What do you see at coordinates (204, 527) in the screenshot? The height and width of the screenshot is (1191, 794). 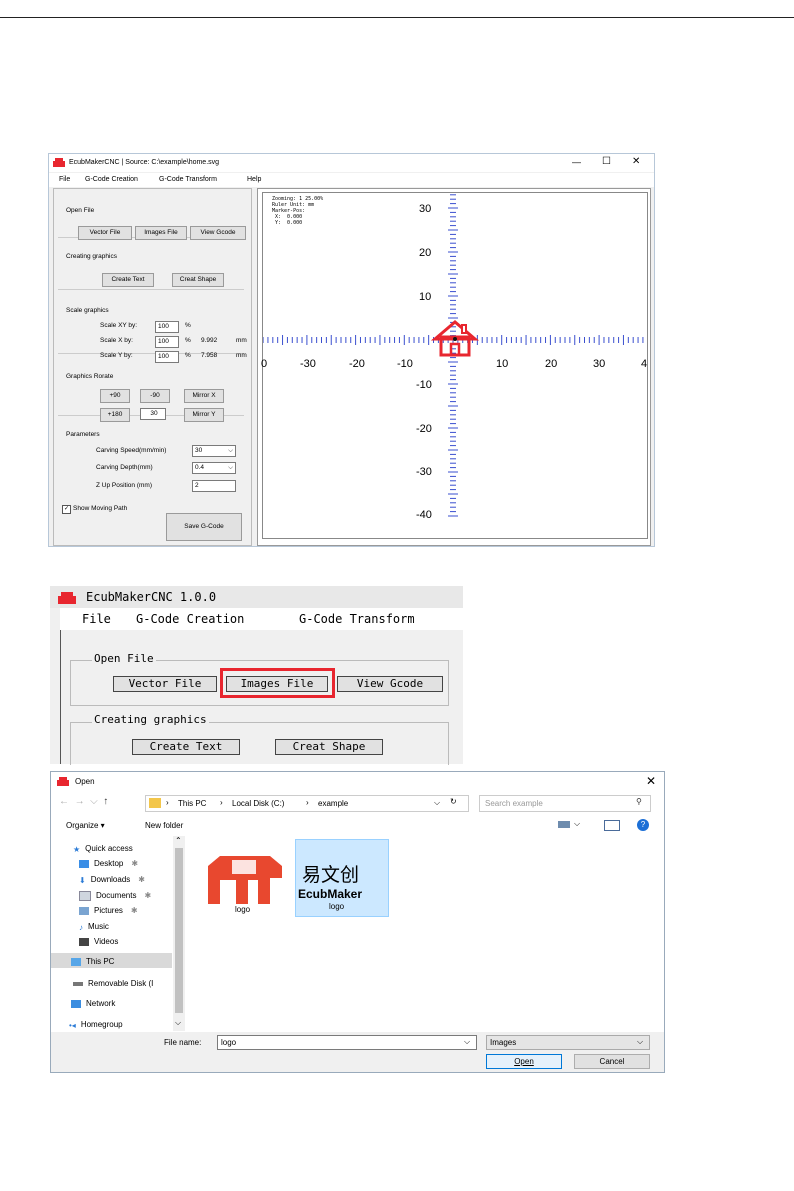 I see `save-gcode-button: Save G-Code` at bounding box center [204, 527].